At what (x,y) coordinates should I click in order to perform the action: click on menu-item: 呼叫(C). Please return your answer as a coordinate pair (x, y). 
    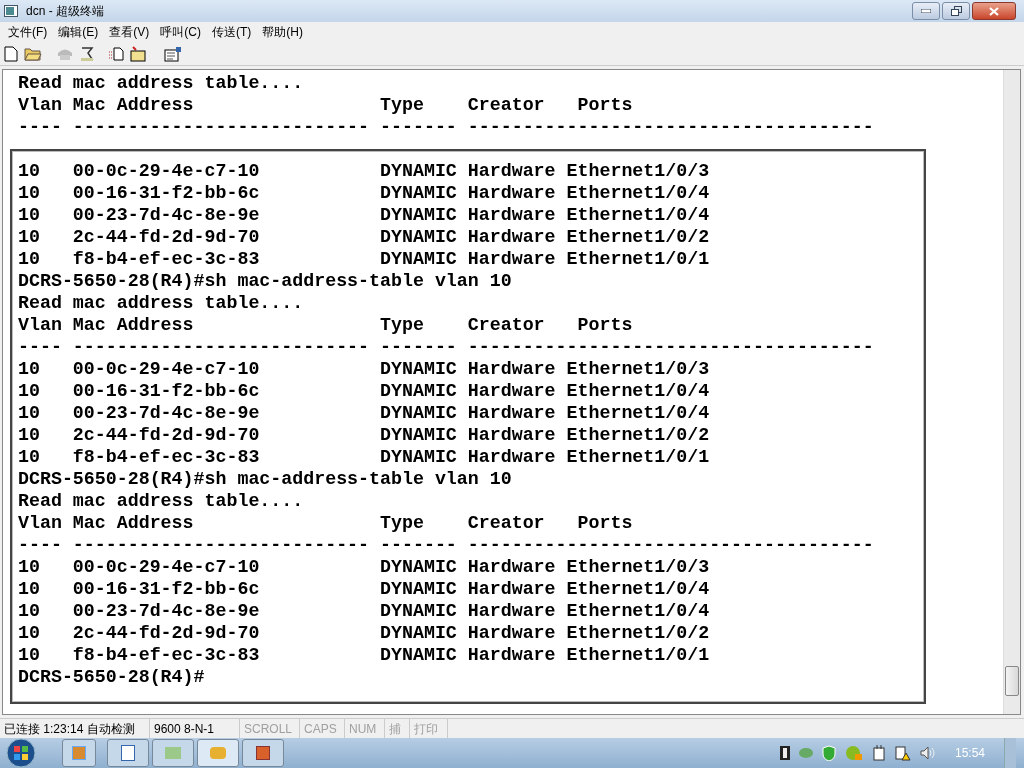
    Looking at the image, I should click on (180, 32).